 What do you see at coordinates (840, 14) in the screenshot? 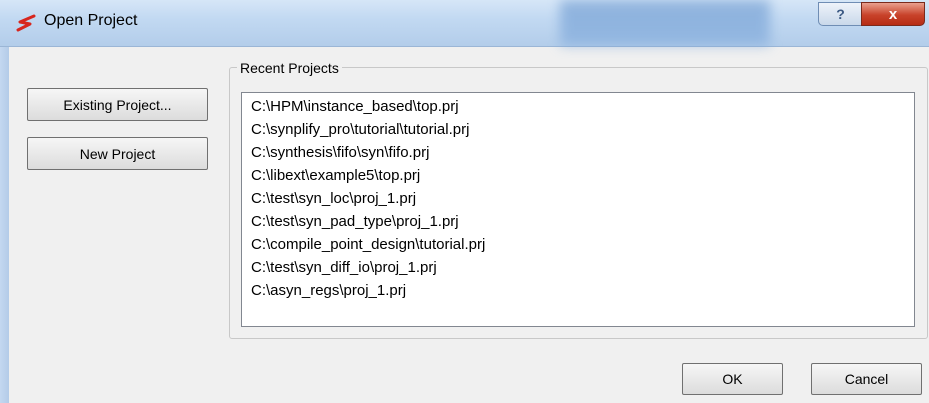
I see `help-button: ?` at bounding box center [840, 14].